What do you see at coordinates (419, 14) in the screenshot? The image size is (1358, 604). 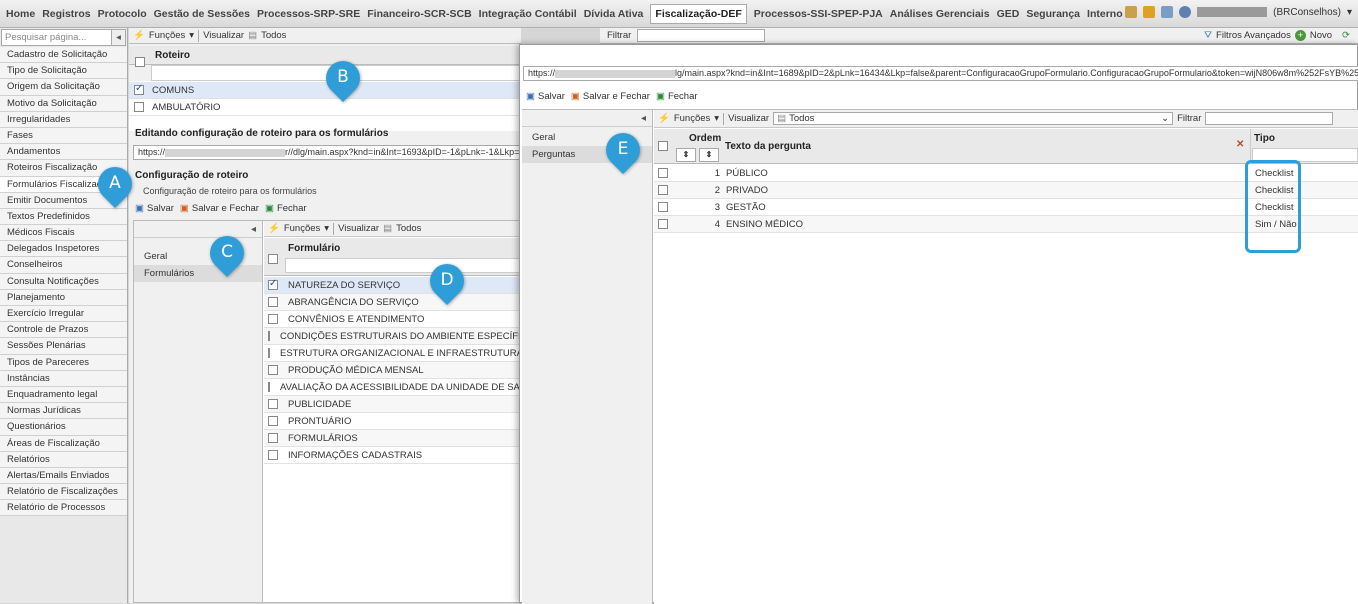 I see `menu-financeiro: Financeiro-SCR-SCB` at bounding box center [419, 14].